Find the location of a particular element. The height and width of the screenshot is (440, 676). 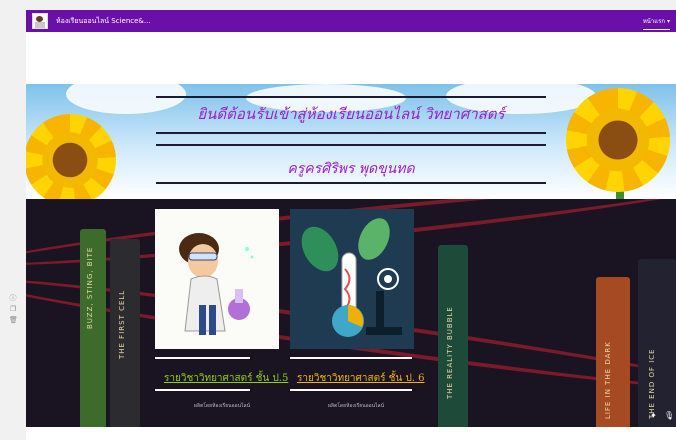

nav-home: หน้าแรก ▾ is located at coordinates (656, 21).